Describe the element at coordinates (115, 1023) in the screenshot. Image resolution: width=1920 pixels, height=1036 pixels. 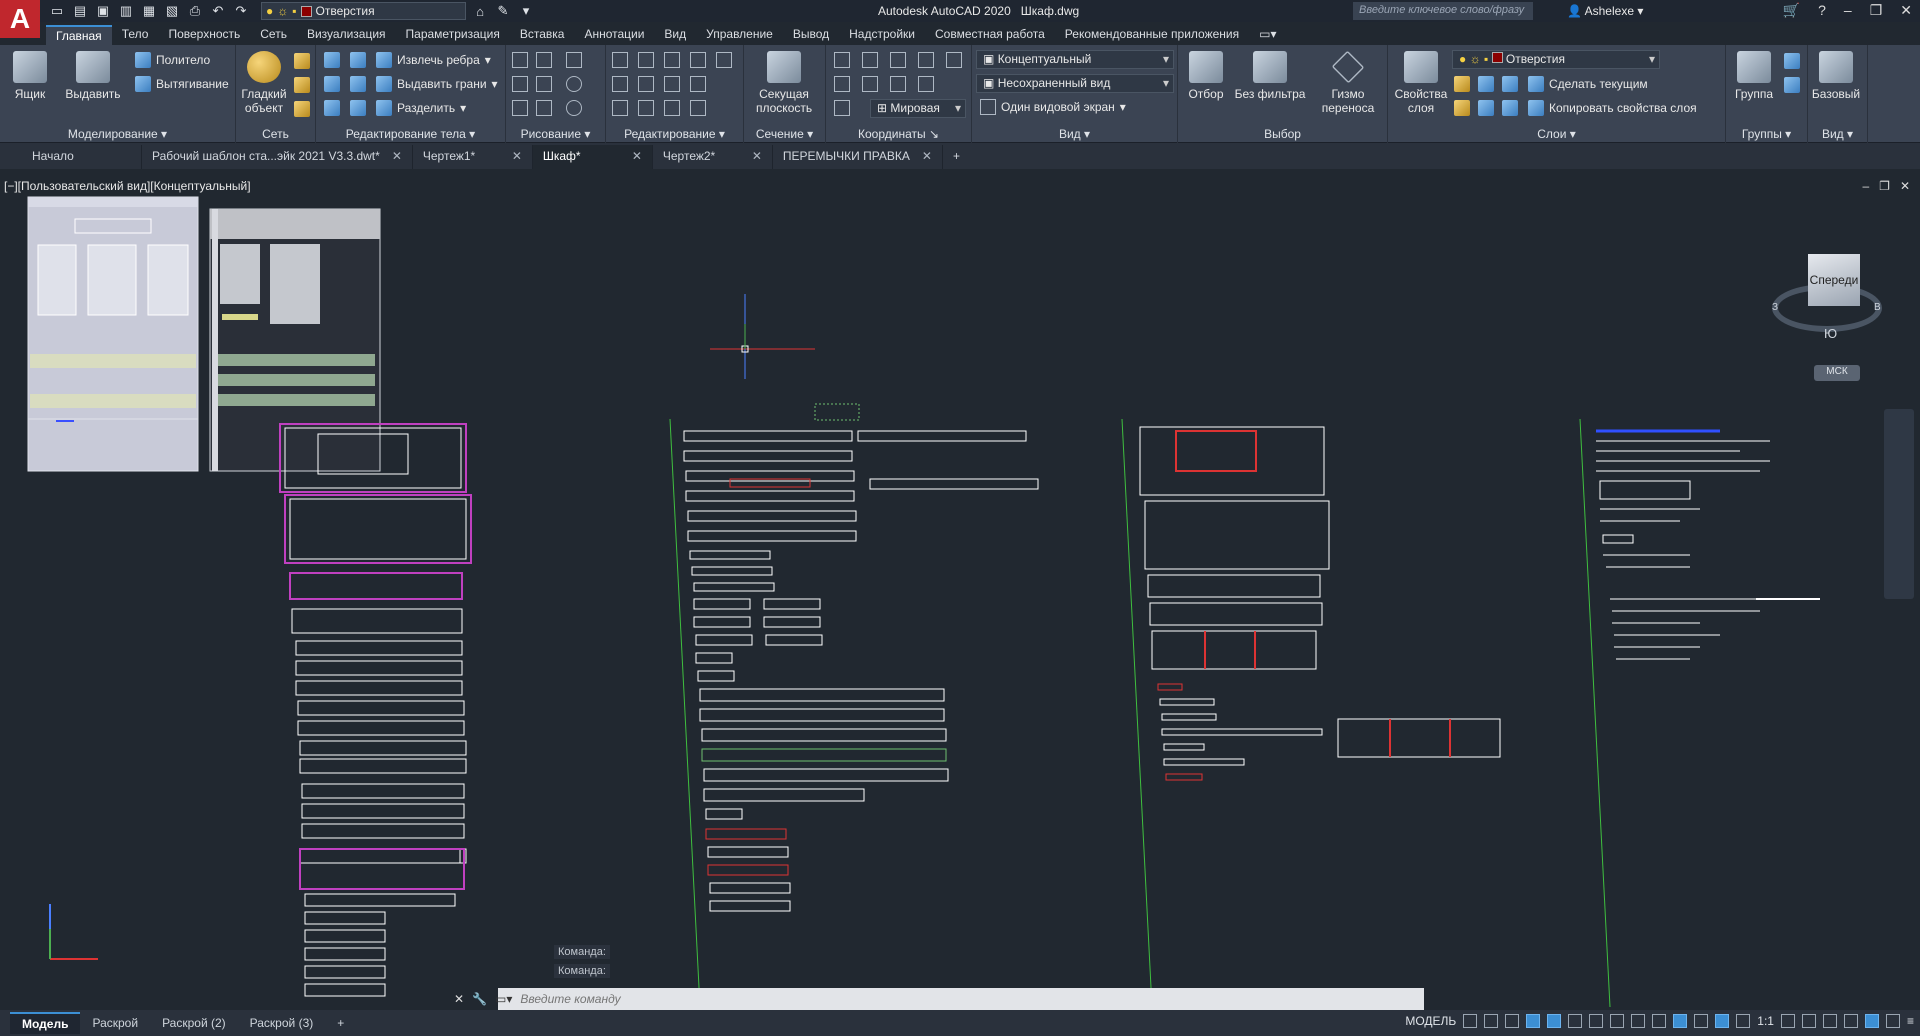
I see `layout-tab-1: Раскрой` at that location.